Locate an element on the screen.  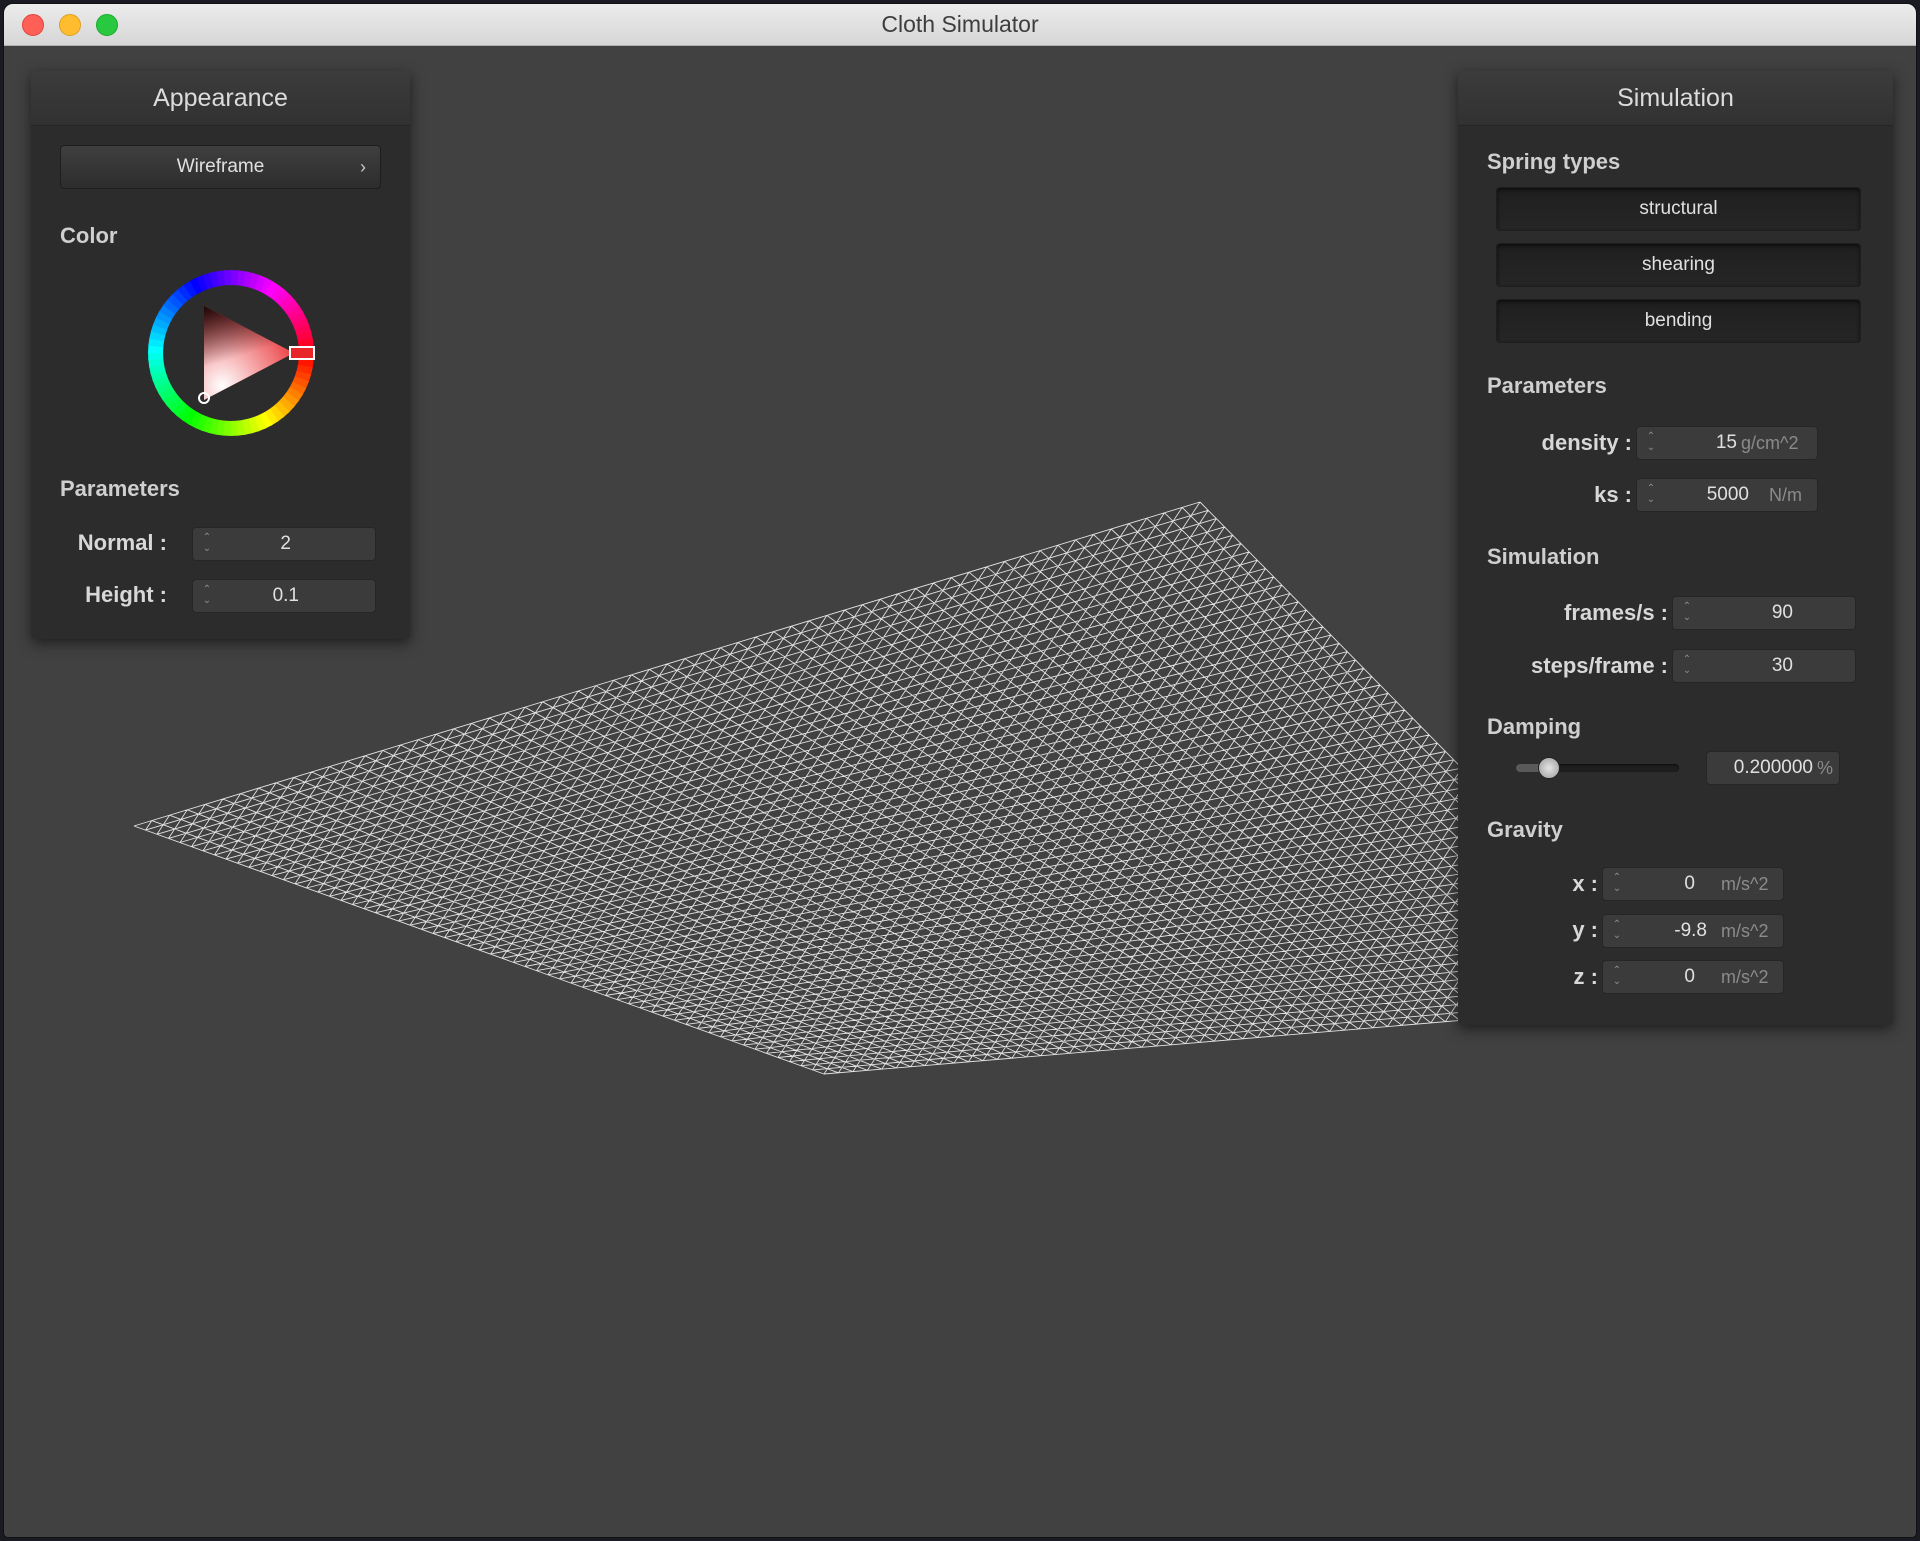
density-value: 15 is located at coordinates (1726, 442).